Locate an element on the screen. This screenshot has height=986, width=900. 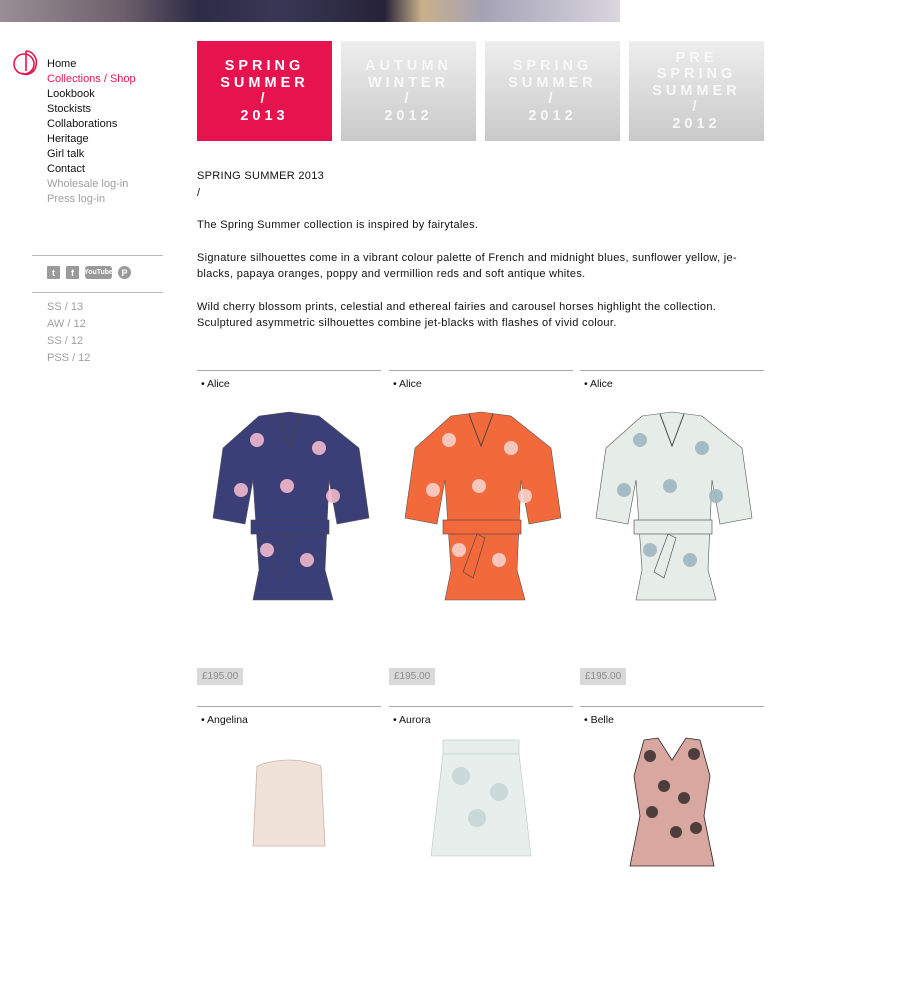
season-link-ss13: SS / 13 is located at coordinates (68, 307).